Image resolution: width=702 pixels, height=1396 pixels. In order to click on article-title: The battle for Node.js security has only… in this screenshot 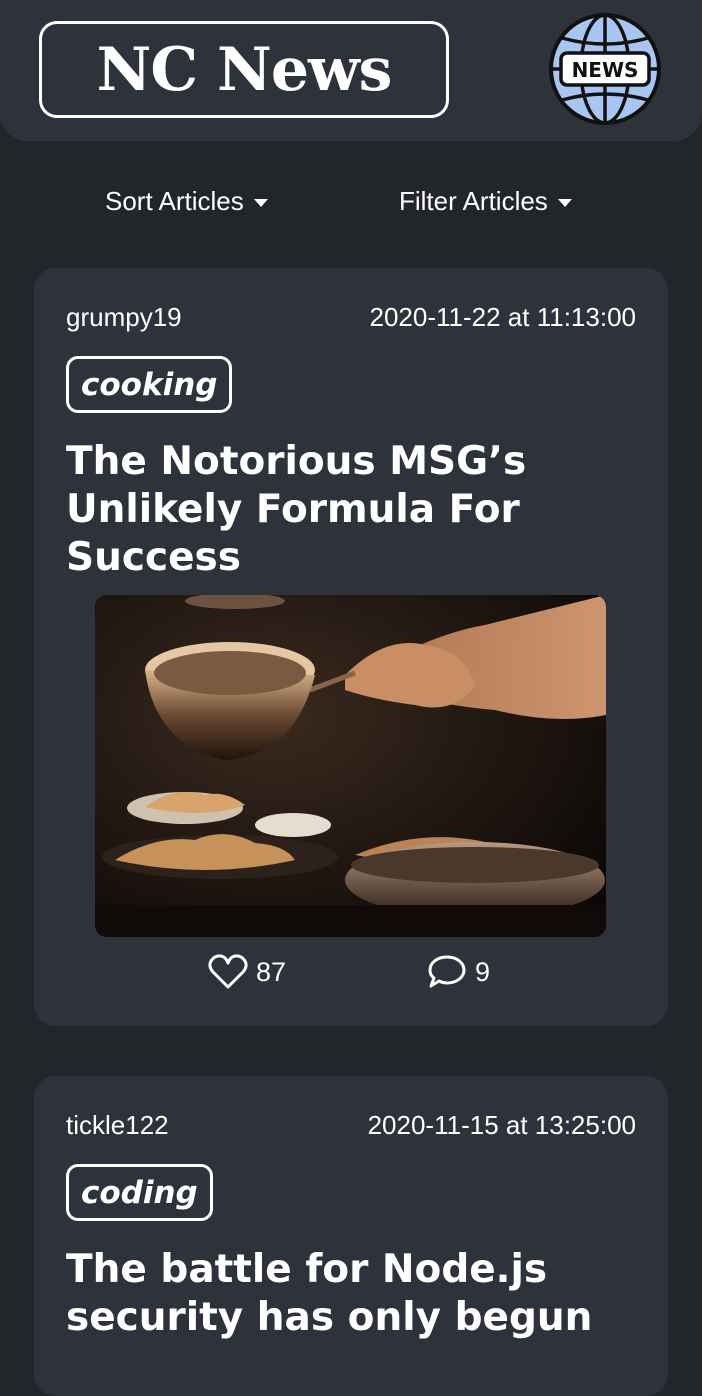, I will do `click(347, 1294)`.